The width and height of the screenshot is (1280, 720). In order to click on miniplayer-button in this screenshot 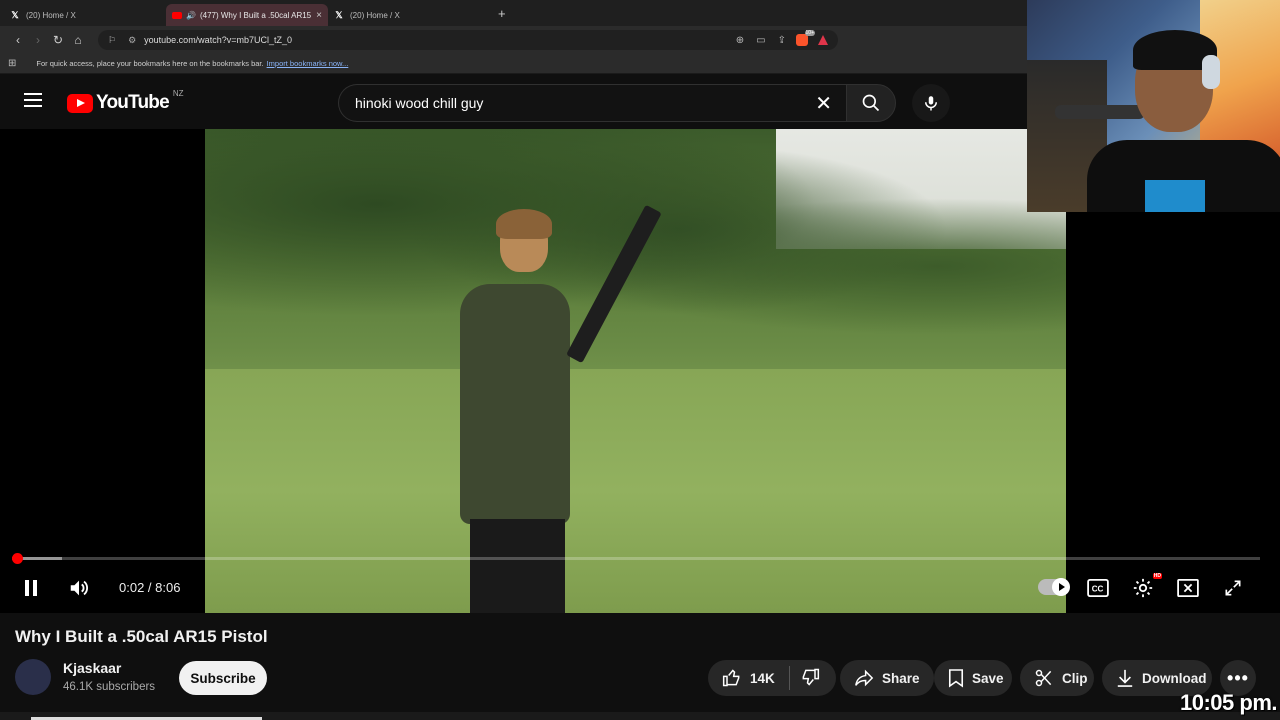, I will do `click(1188, 588)`.